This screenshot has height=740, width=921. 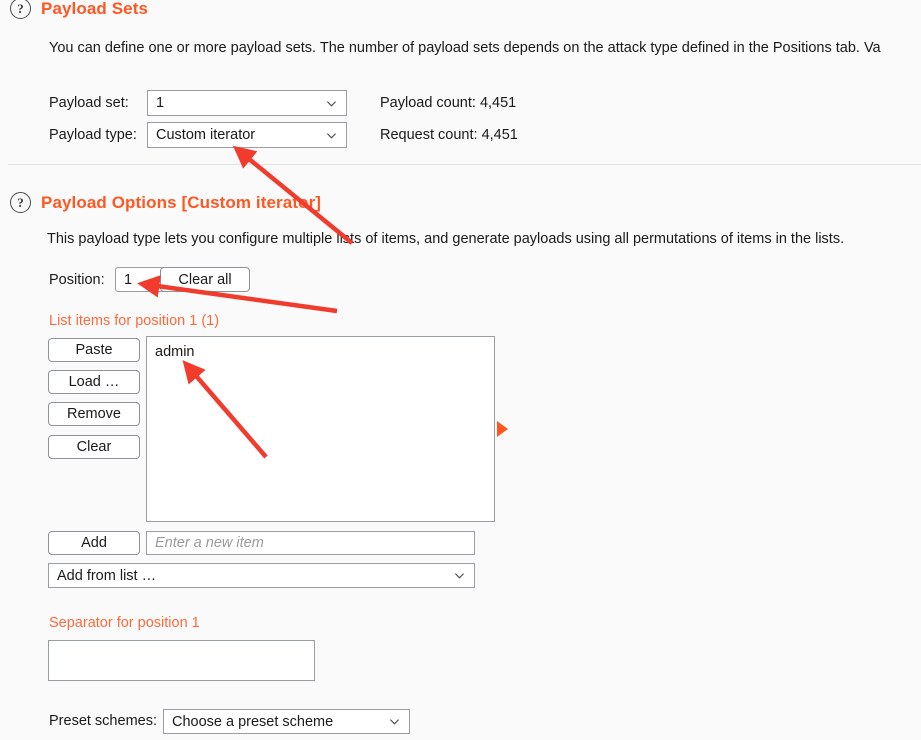 I want to click on payload-set-value: 1, so click(x=160, y=103).